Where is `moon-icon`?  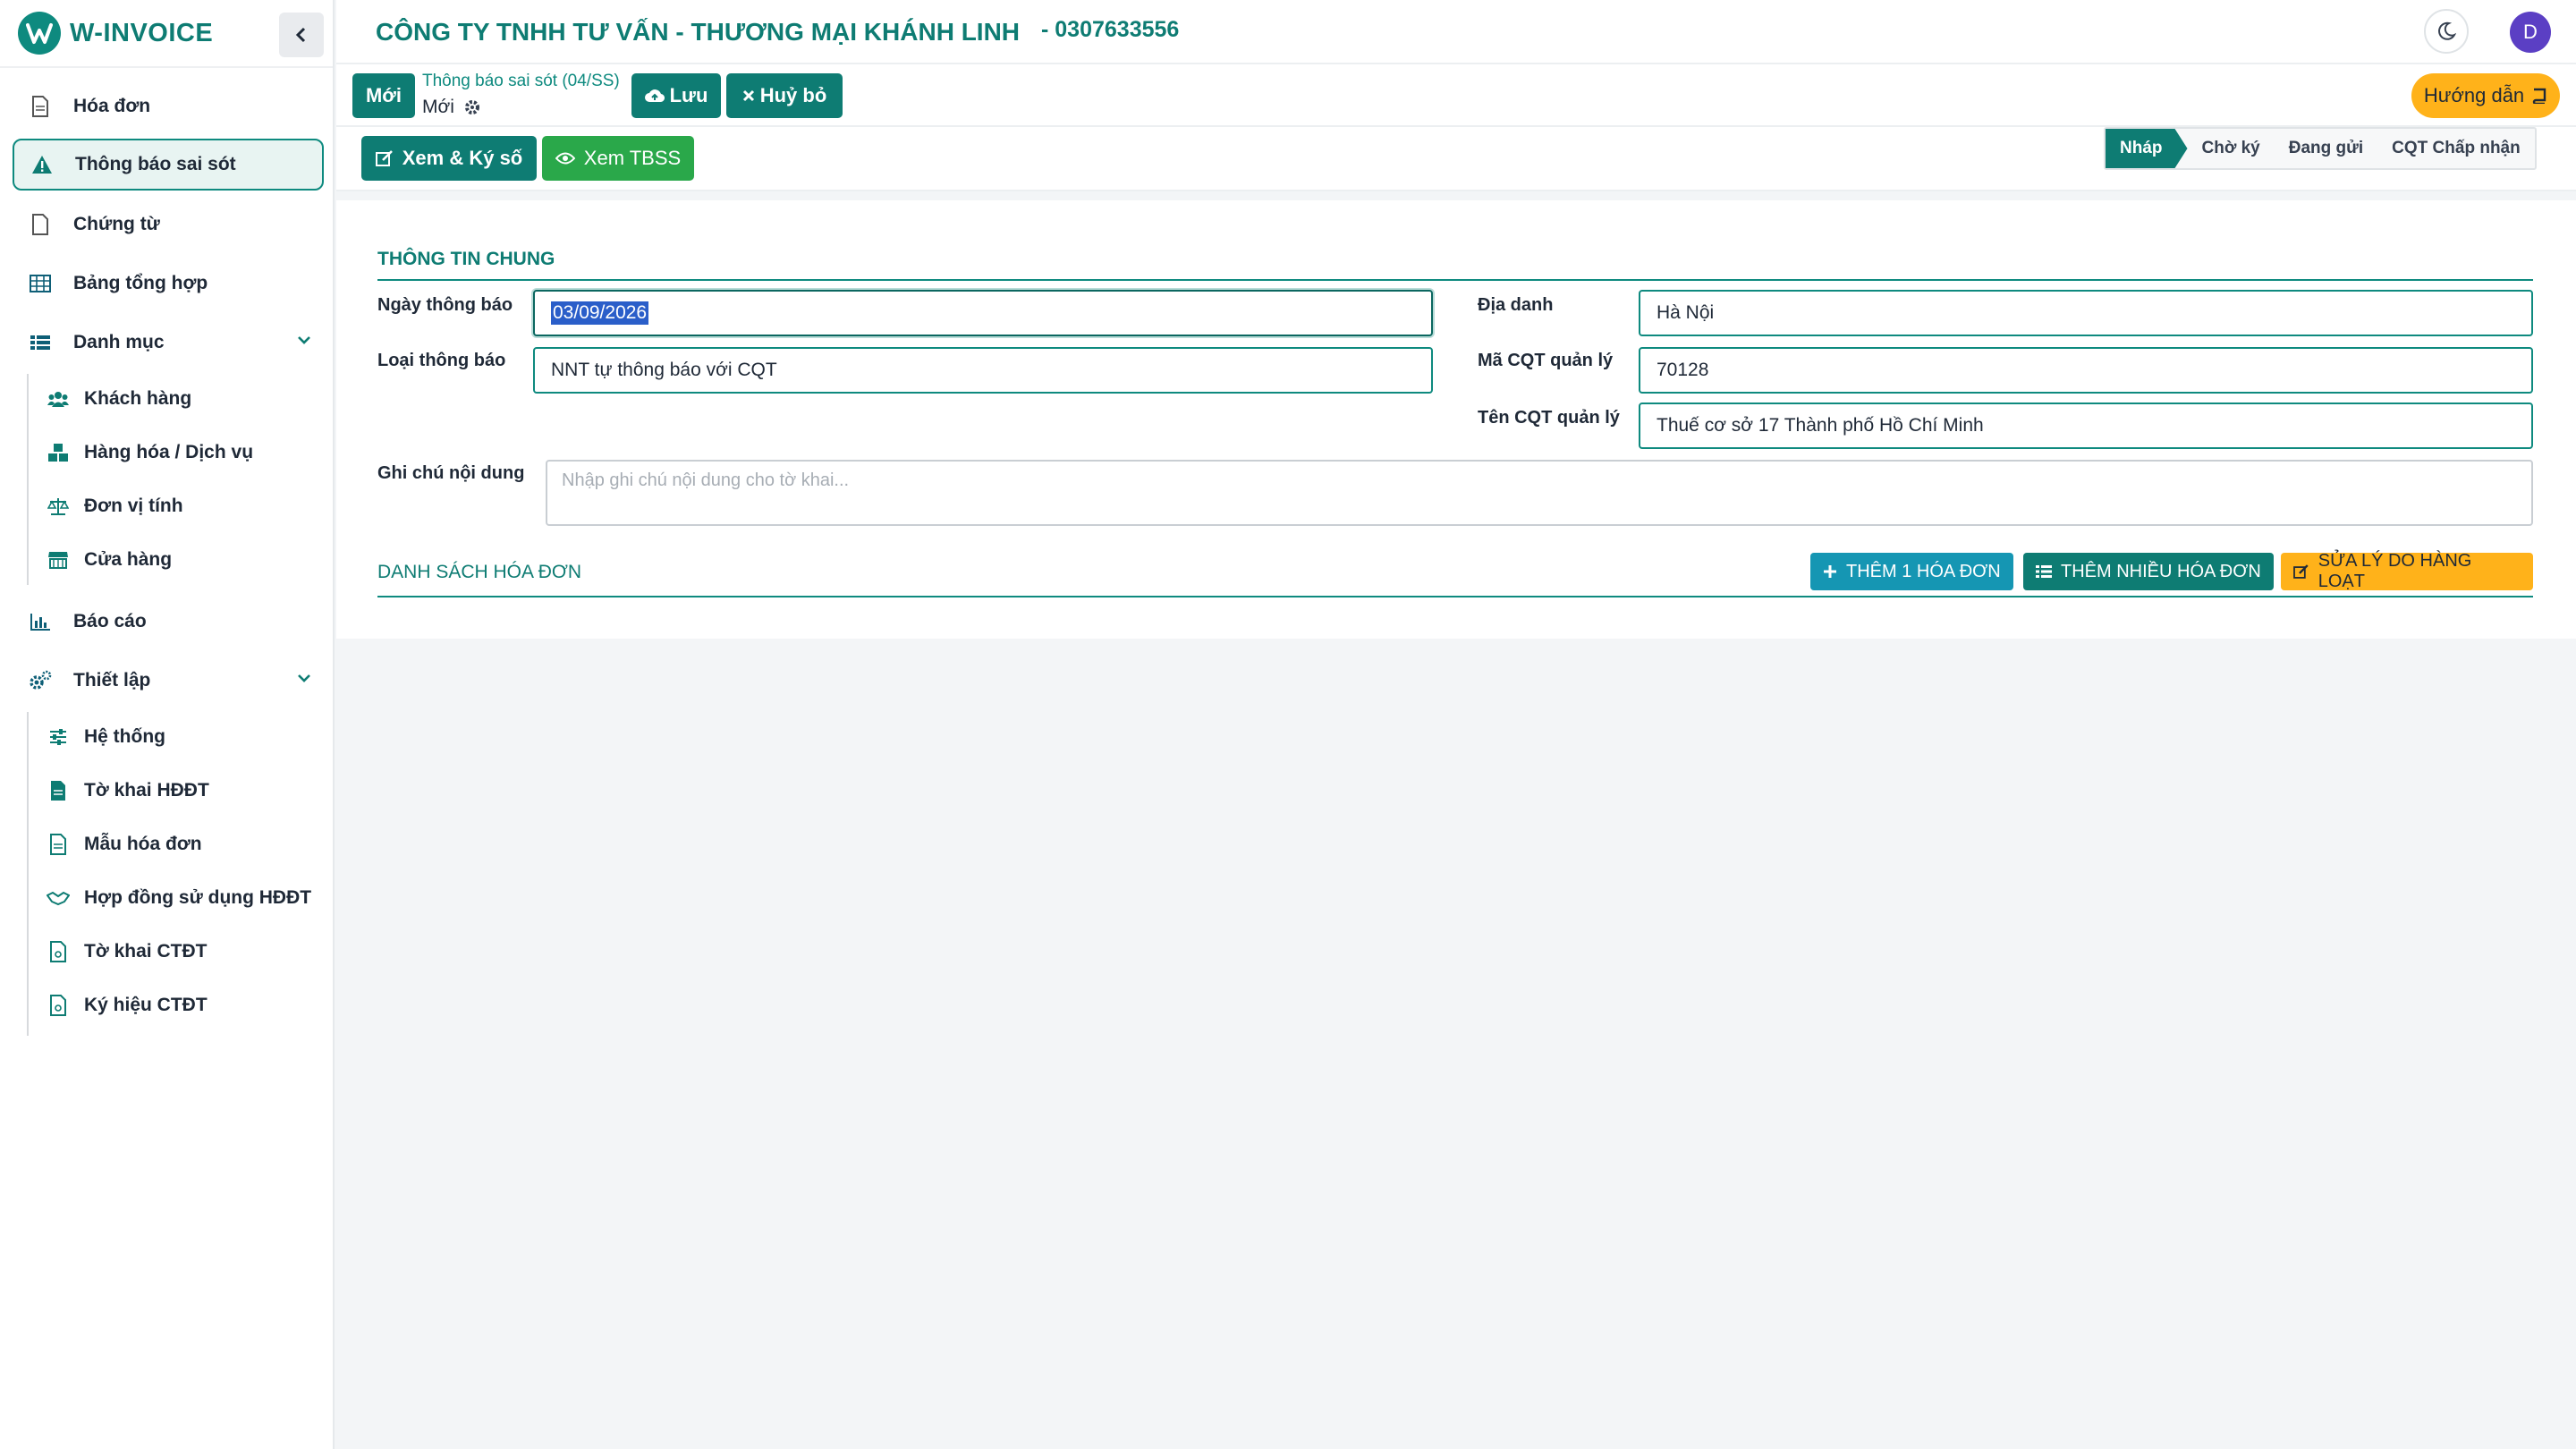
moon-icon is located at coordinates (2447, 30).